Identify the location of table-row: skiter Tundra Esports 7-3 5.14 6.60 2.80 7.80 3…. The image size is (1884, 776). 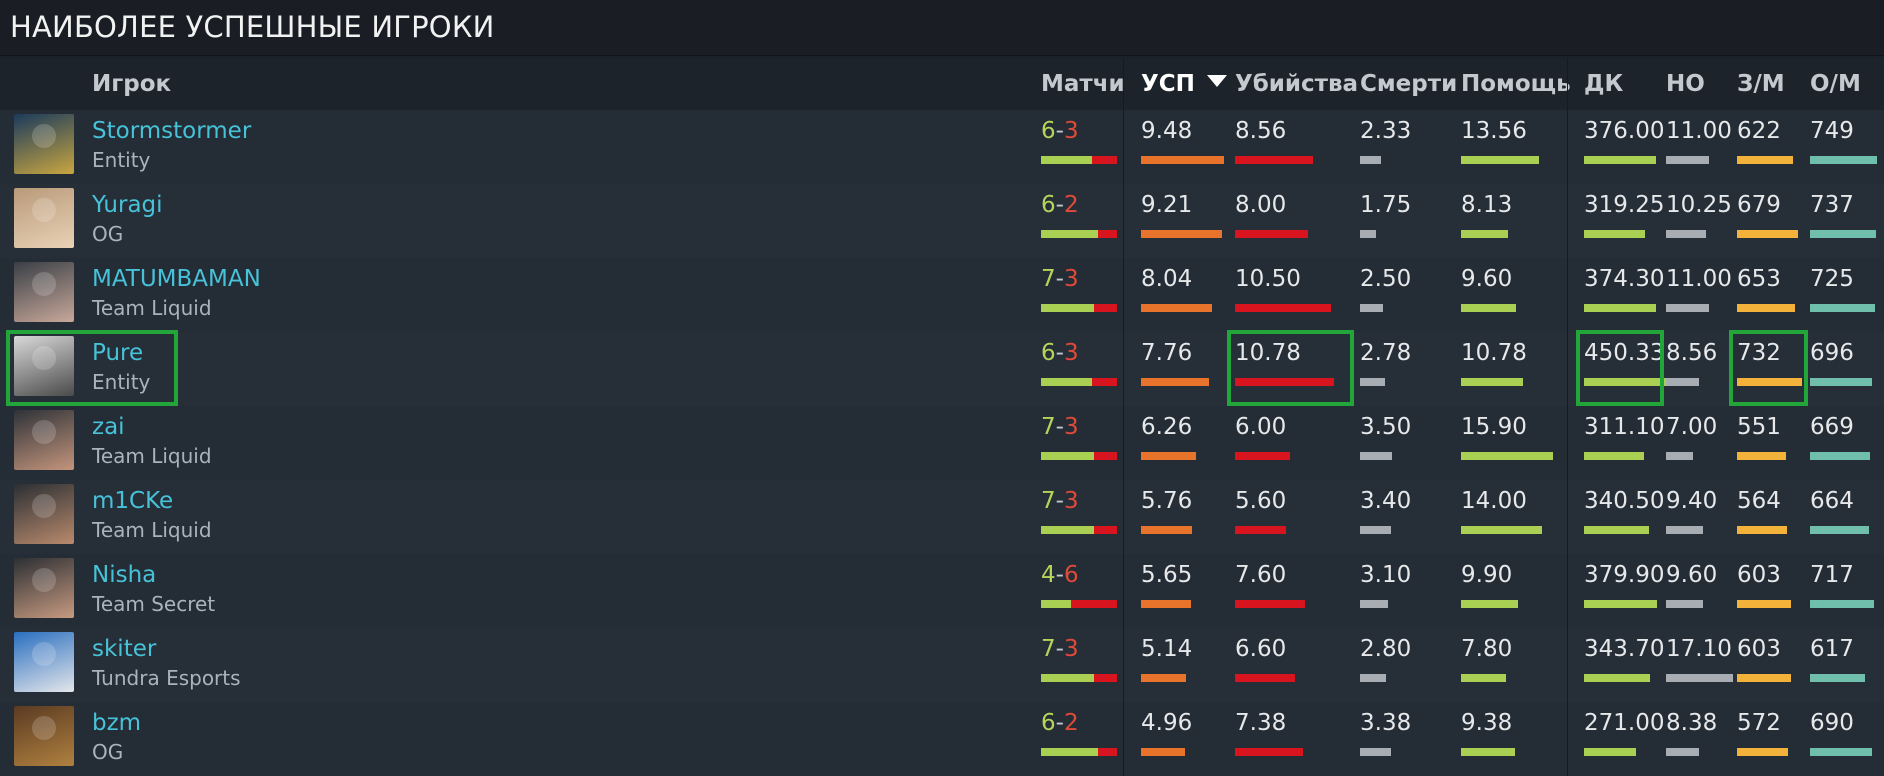
(942, 665).